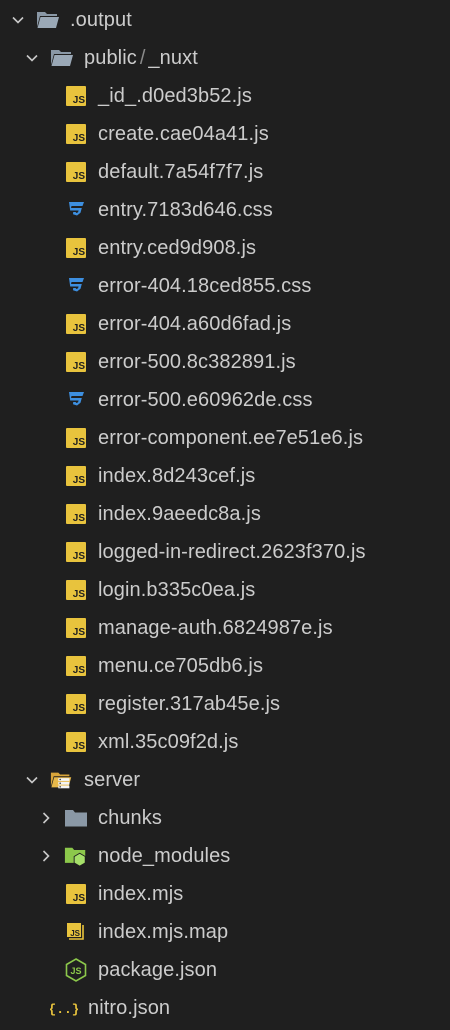 This screenshot has width=450, height=1030. What do you see at coordinates (129, 1007) in the screenshot?
I see `file-label: nitro.json` at bounding box center [129, 1007].